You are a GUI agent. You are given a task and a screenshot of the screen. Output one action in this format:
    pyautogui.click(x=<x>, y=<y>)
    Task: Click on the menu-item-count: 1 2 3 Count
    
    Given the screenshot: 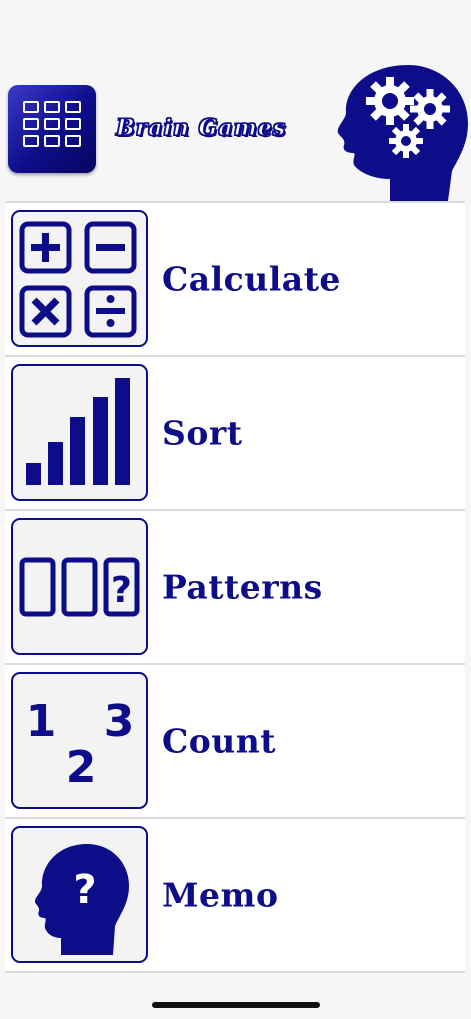 What is the action you would take?
    pyautogui.click(x=235, y=742)
    